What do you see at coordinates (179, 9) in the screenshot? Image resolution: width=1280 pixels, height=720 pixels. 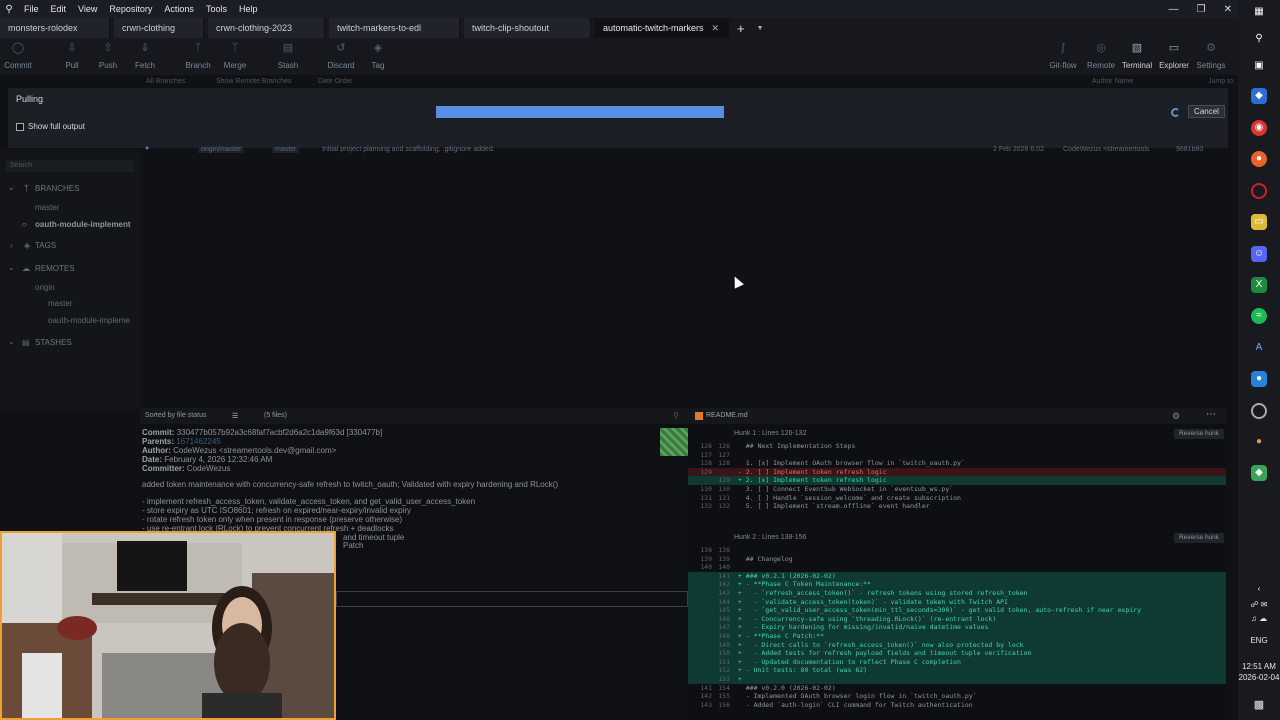 I see `menu-actions: Actions` at bounding box center [179, 9].